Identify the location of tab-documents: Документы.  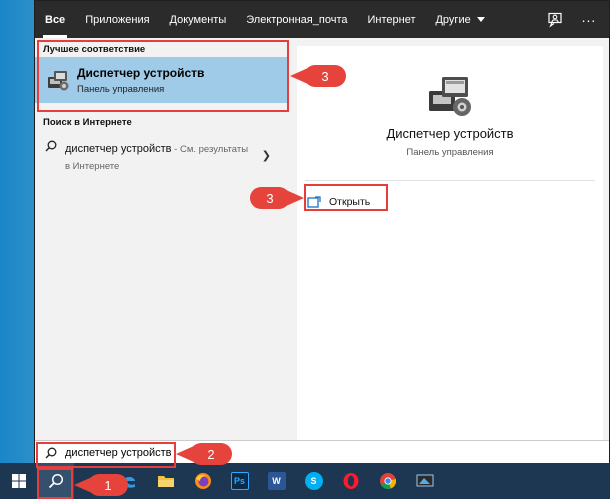
(198, 19).